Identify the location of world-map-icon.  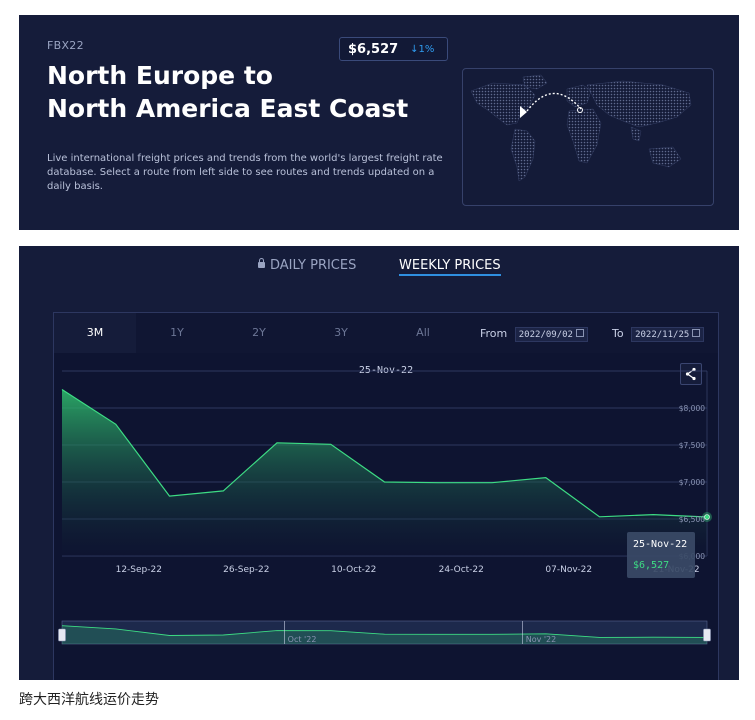
(588, 137).